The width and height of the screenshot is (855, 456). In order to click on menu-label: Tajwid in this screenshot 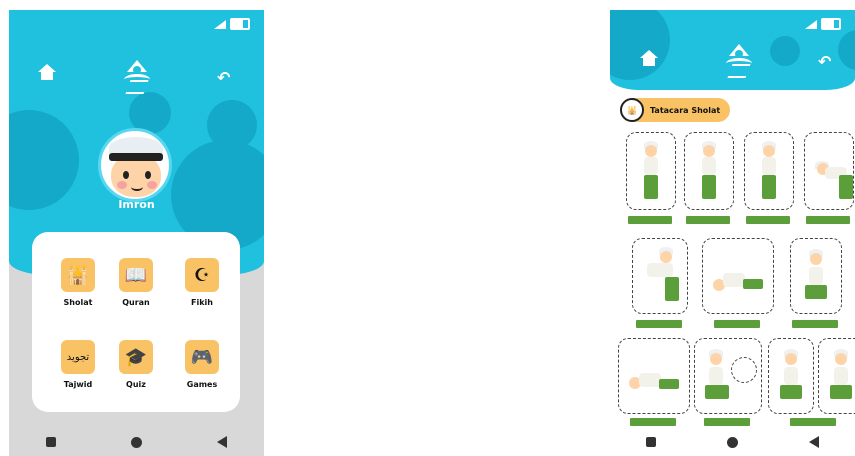, I will do `click(78, 384)`.